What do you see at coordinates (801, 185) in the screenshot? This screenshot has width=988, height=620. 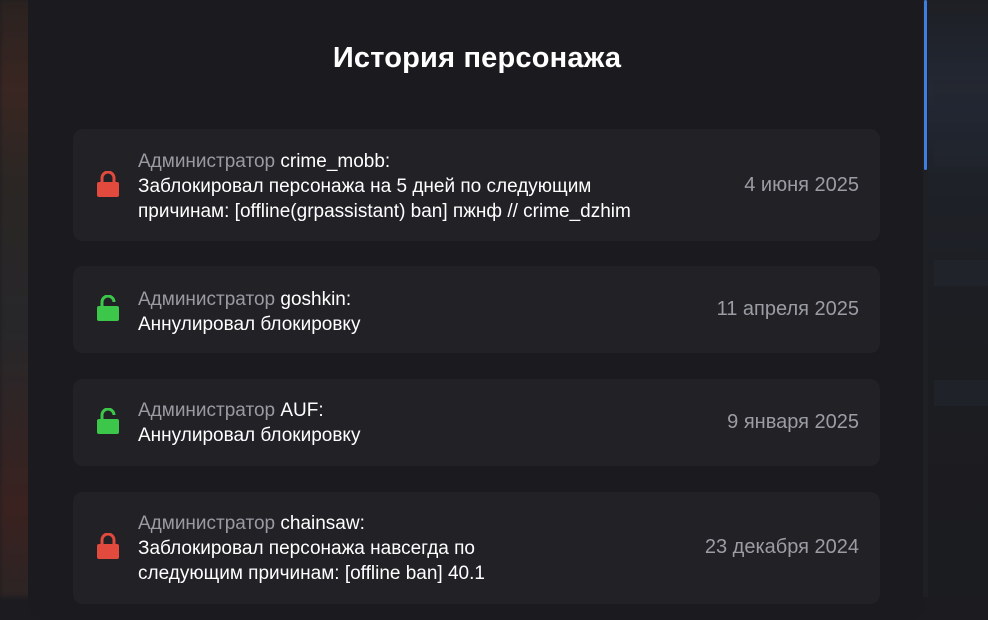 I see `history-date: 4 июня 2025` at bounding box center [801, 185].